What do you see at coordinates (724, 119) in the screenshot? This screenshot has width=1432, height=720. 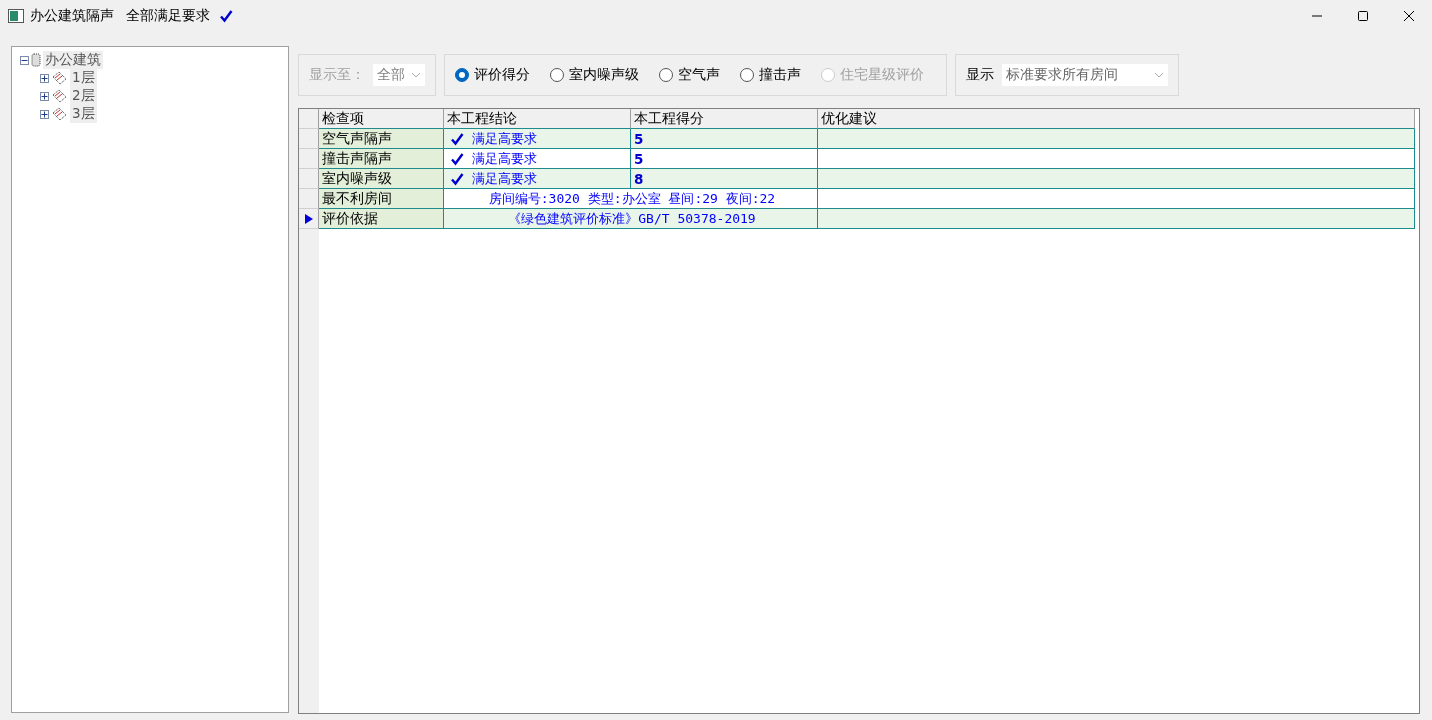 I see `column-header: 本工程得分` at bounding box center [724, 119].